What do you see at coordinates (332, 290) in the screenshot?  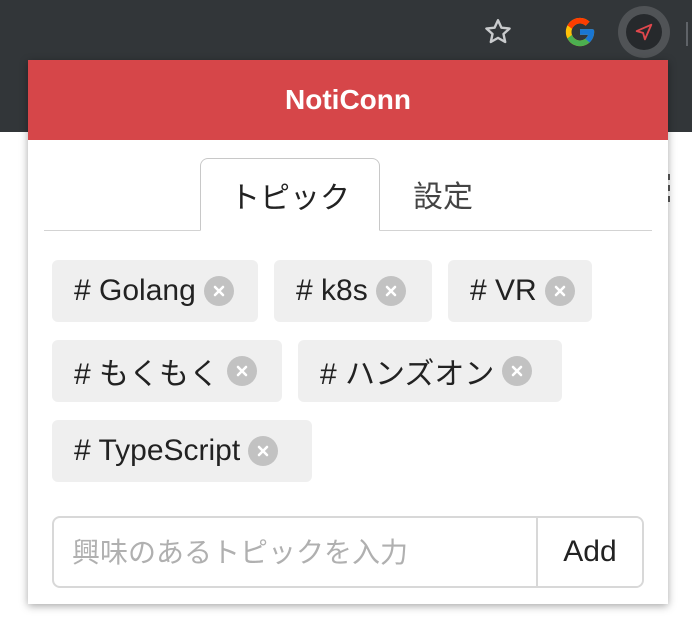 I see `topic-label: # k8s` at bounding box center [332, 290].